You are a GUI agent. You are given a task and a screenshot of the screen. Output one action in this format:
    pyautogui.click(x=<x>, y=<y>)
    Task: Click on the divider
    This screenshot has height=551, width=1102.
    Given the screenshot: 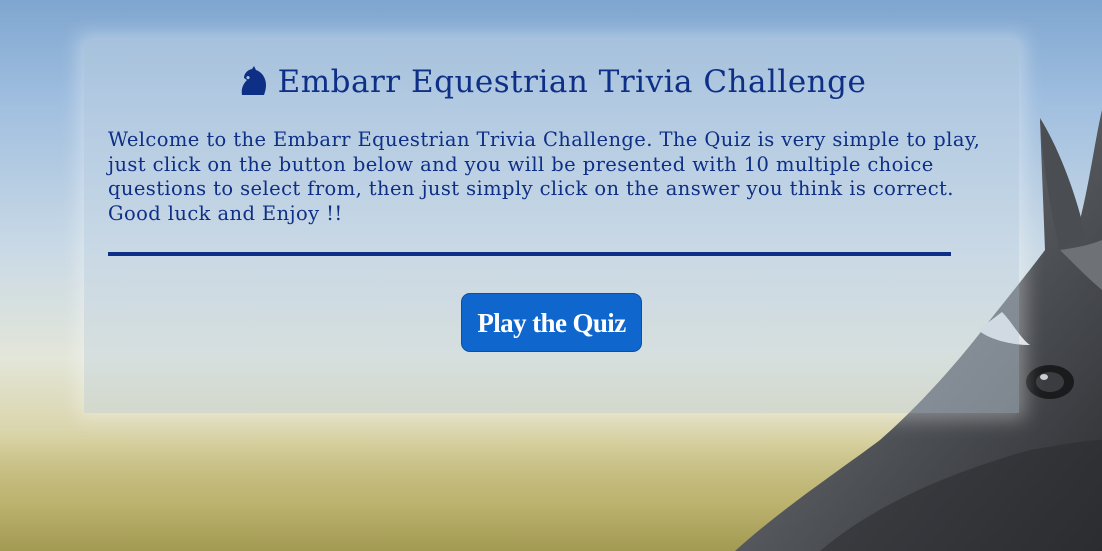 What is the action you would take?
    pyautogui.click(x=529, y=254)
    